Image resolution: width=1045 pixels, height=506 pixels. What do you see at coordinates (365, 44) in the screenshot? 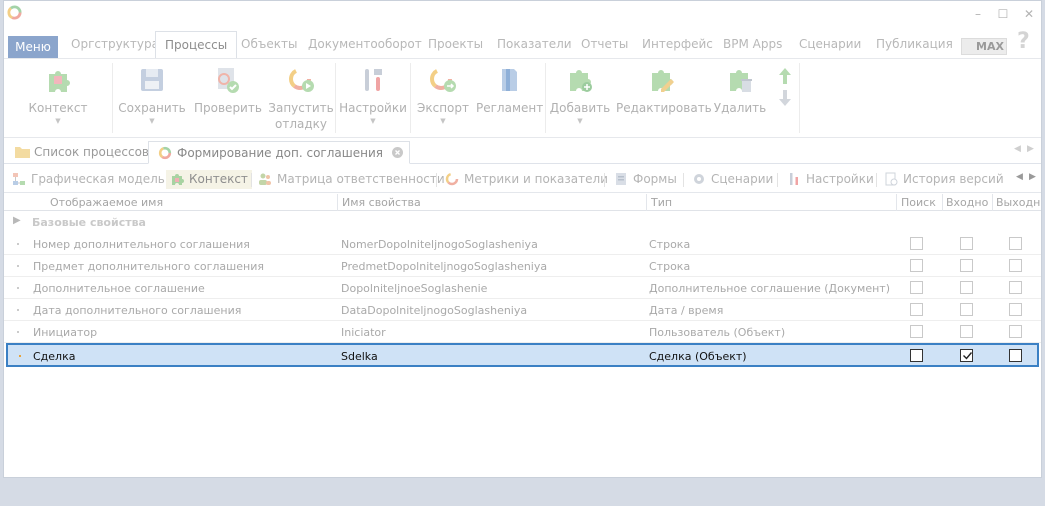
I see `tab-document-flow: Документооборот` at bounding box center [365, 44].